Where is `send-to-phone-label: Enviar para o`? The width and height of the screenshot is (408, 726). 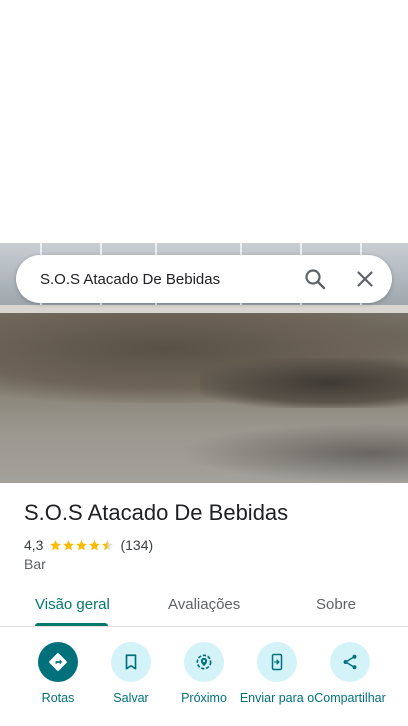 send-to-phone-label: Enviar para o is located at coordinates (277, 698).